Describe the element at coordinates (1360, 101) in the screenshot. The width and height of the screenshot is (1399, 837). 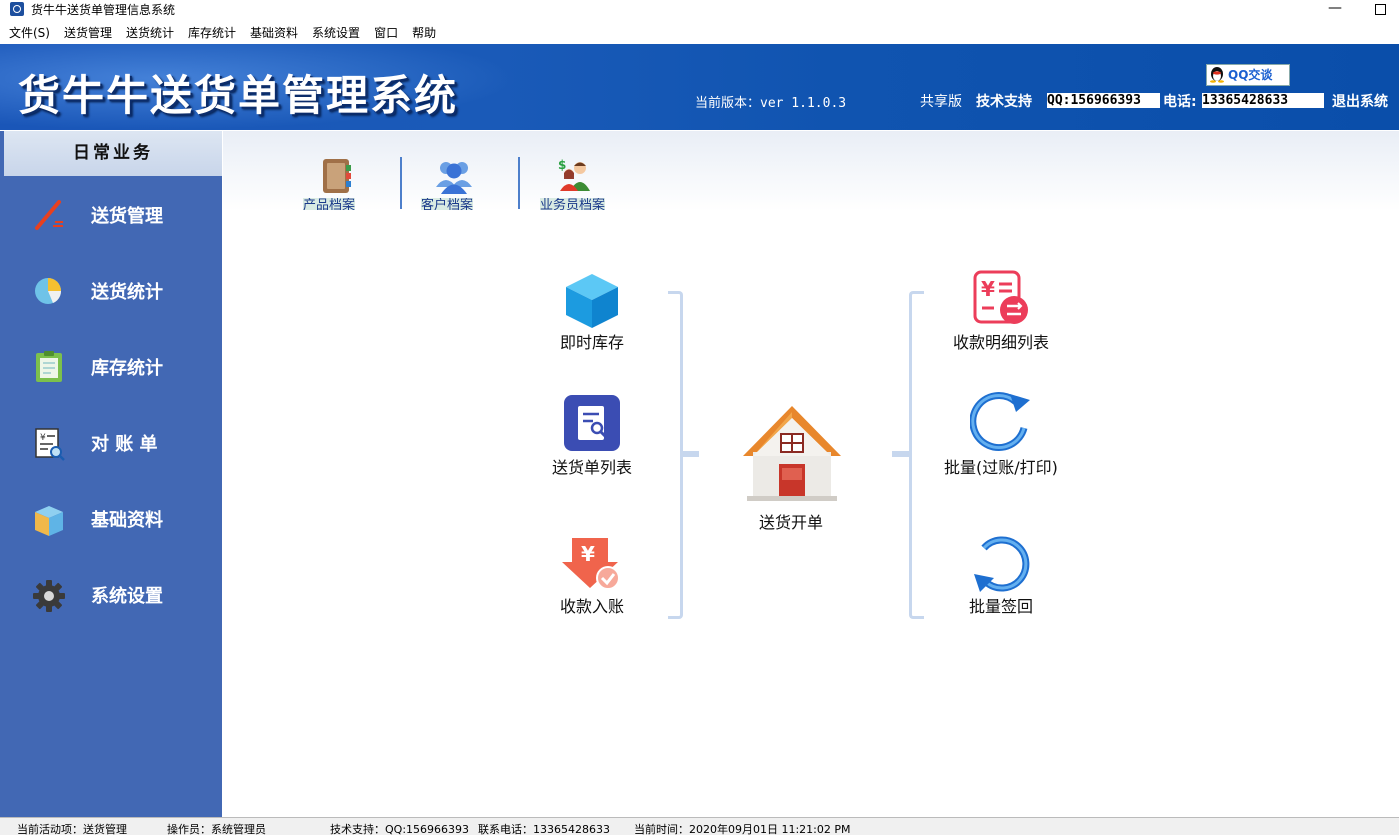
I see `logout-button: 退出系统` at that location.